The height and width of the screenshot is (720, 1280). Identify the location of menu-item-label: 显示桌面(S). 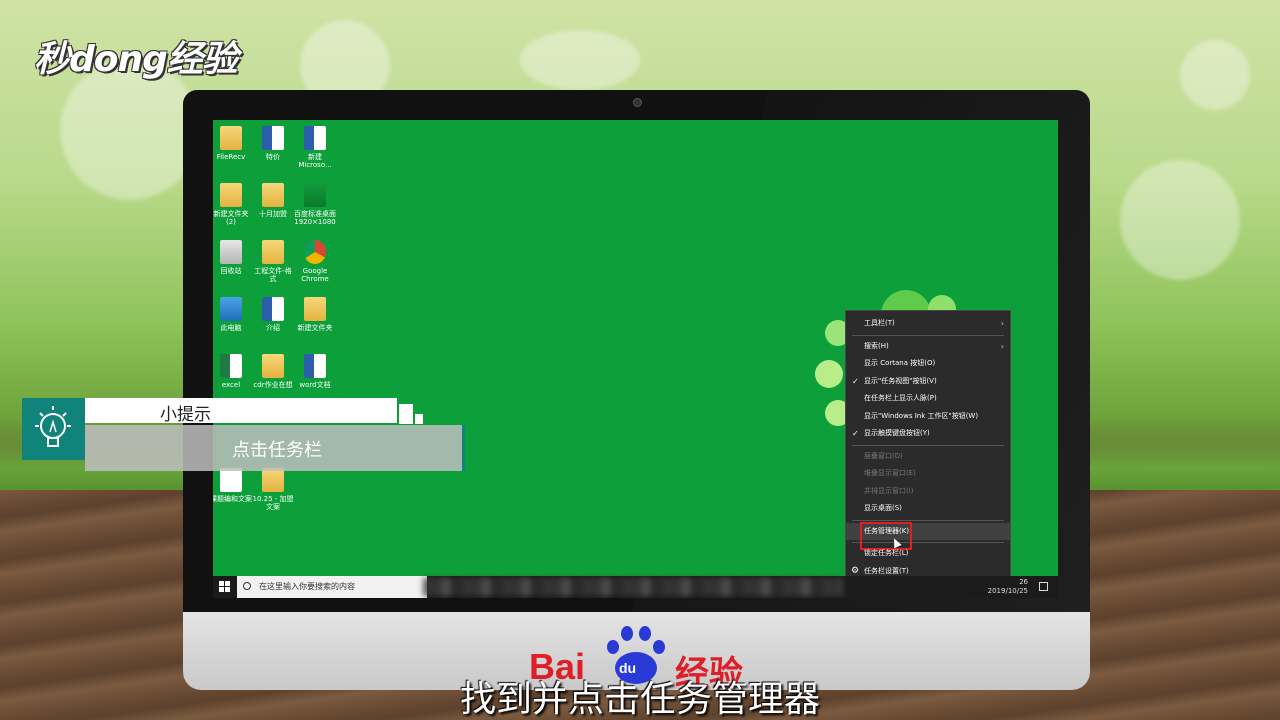
(883, 508).